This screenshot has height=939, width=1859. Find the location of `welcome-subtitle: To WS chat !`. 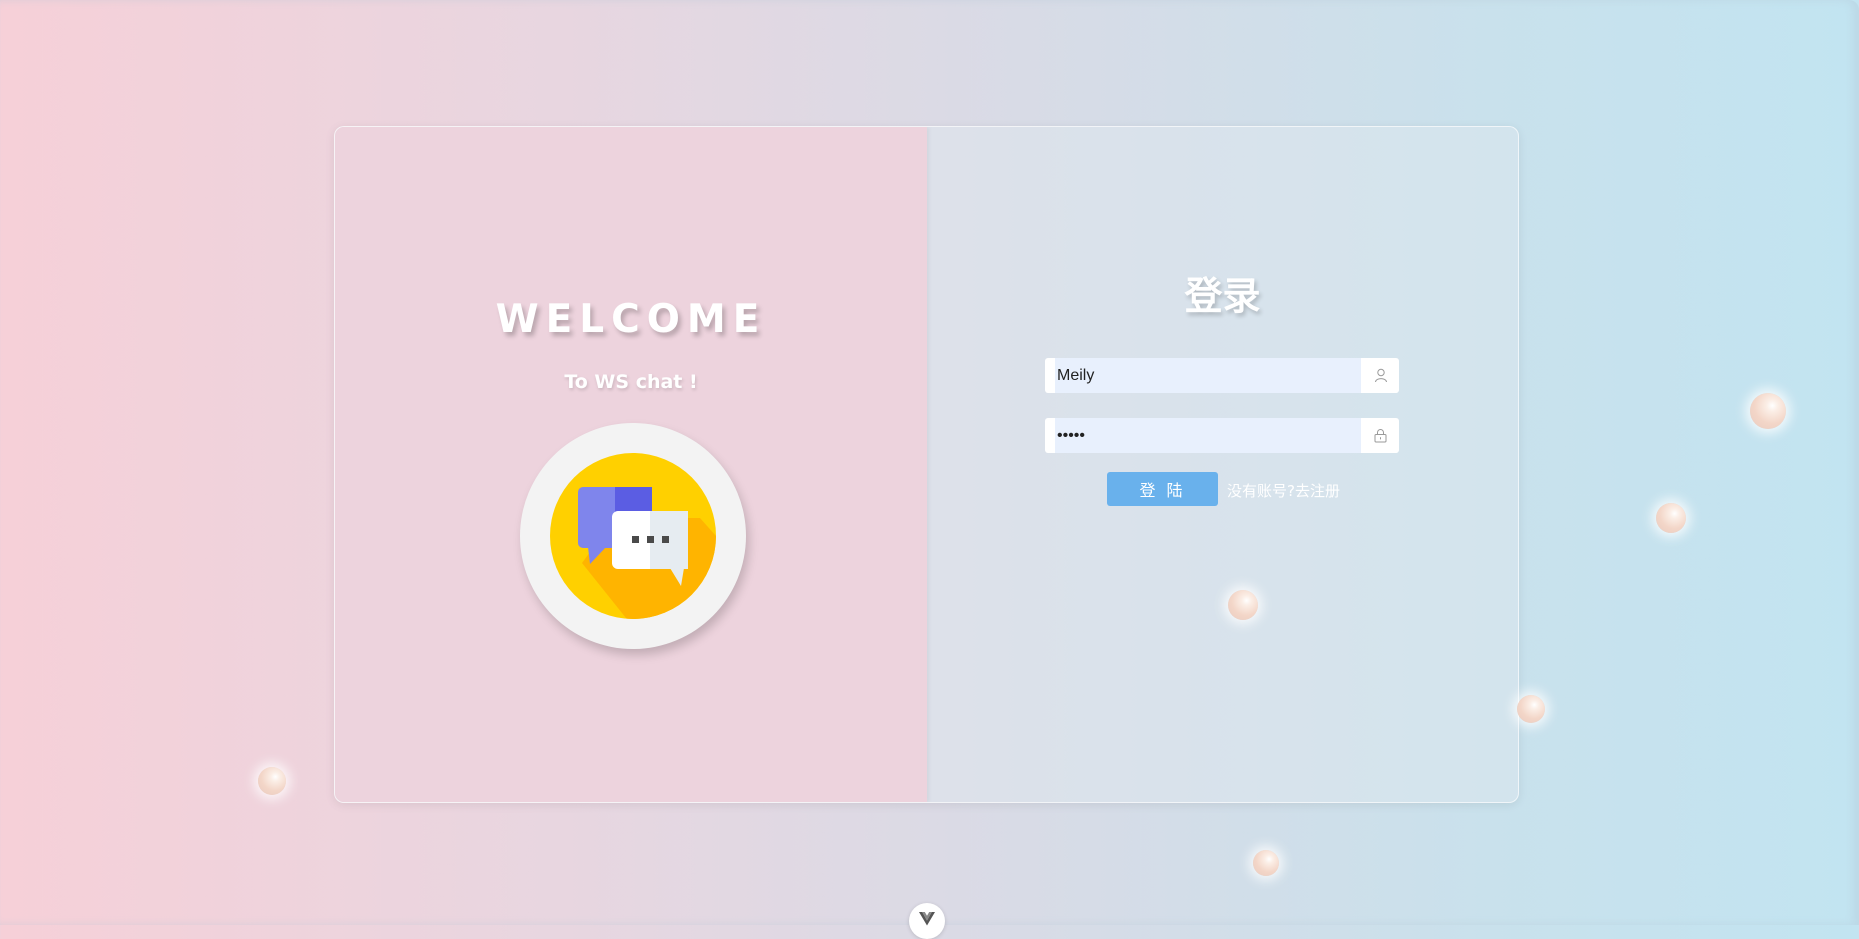

welcome-subtitle: To WS chat ! is located at coordinates (631, 382).